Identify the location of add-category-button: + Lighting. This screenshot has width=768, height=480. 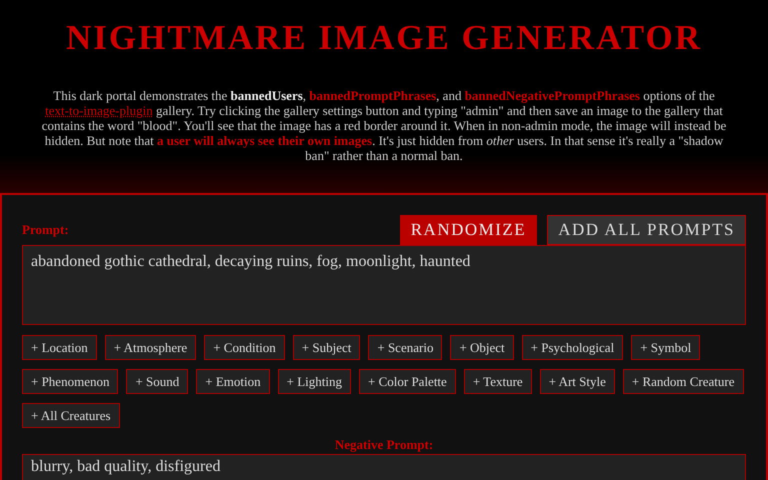
(314, 381).